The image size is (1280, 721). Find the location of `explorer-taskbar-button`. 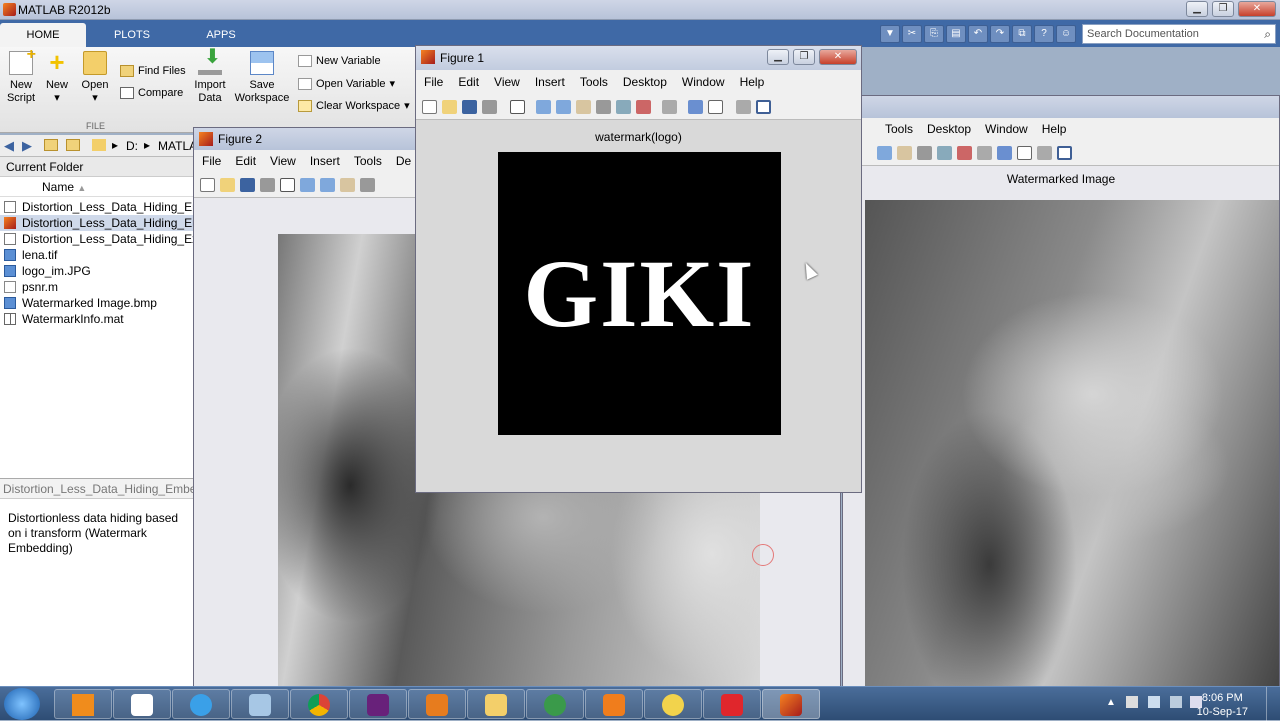

explorer-taskbar-button is located at coordinates (496, 704).